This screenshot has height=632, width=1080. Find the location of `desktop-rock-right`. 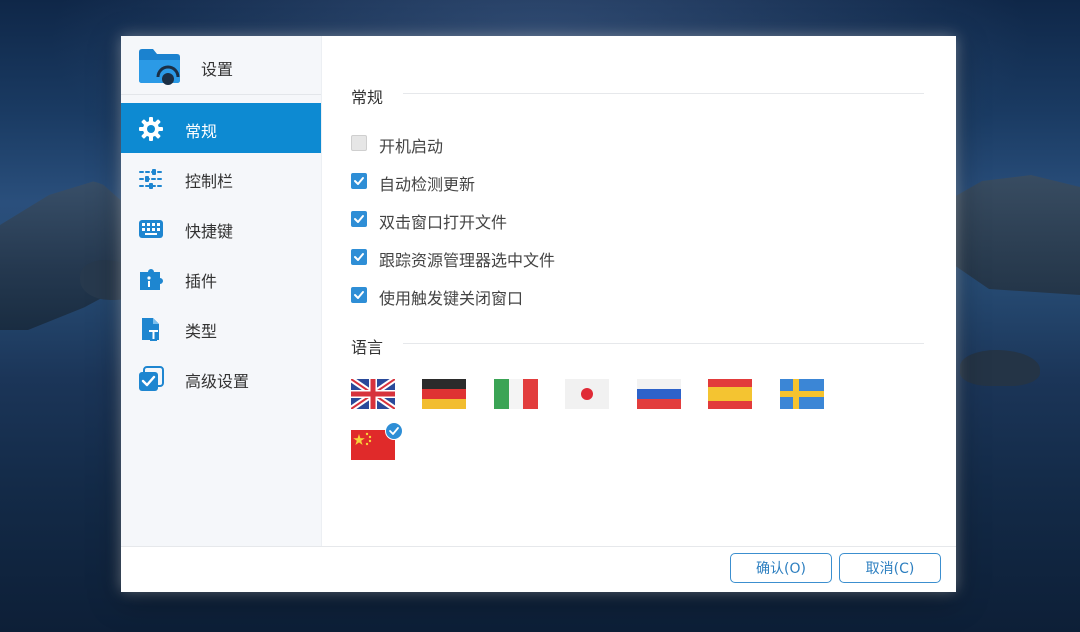

desktop-rock-right is located at coordinates (1000, 368).